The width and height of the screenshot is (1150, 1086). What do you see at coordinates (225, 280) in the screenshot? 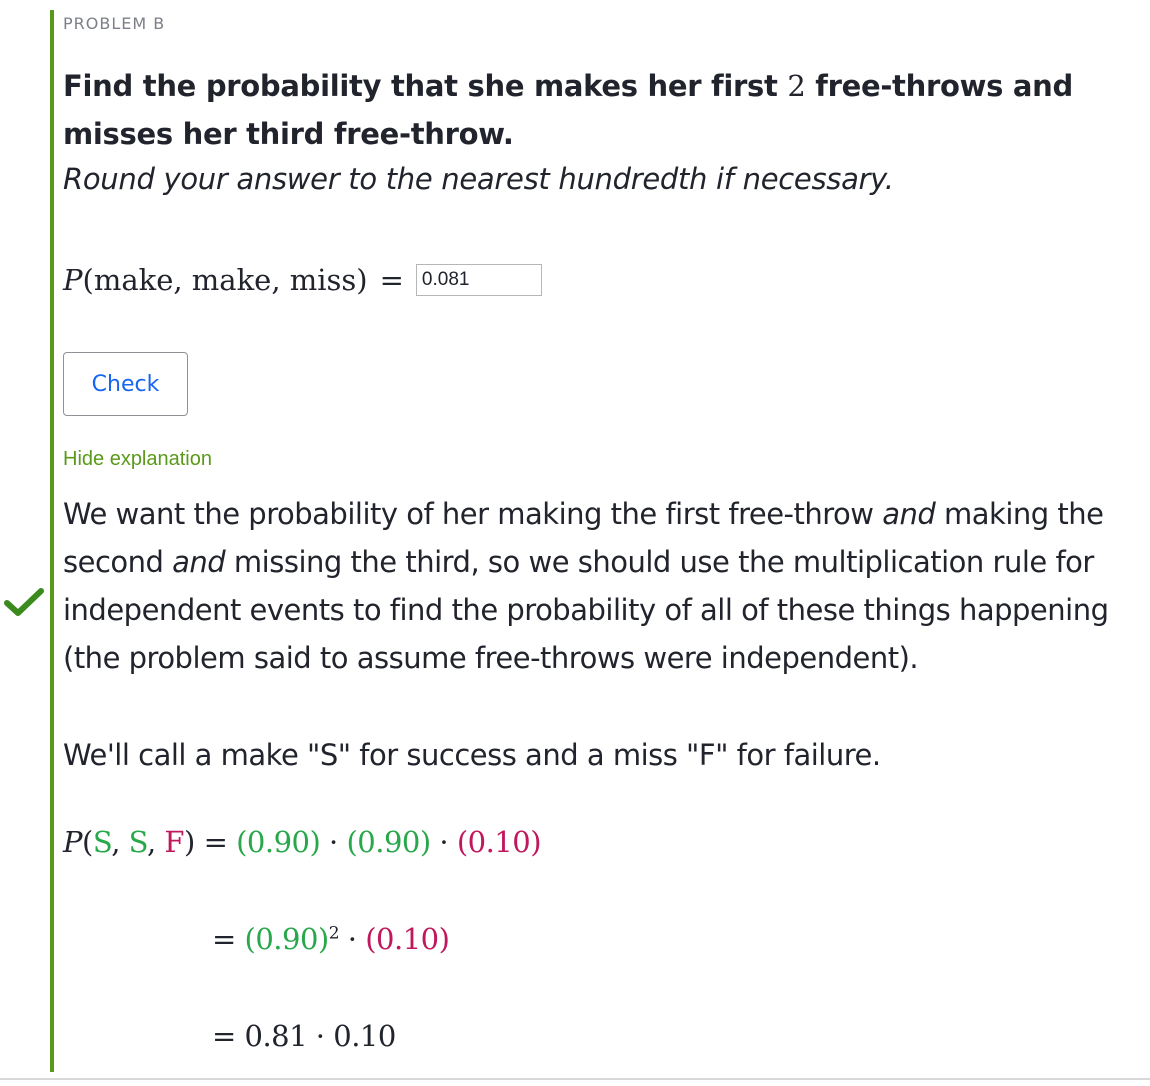
I see `probability-arguments: (make, make, miss)` at bounding box center [225, 280].